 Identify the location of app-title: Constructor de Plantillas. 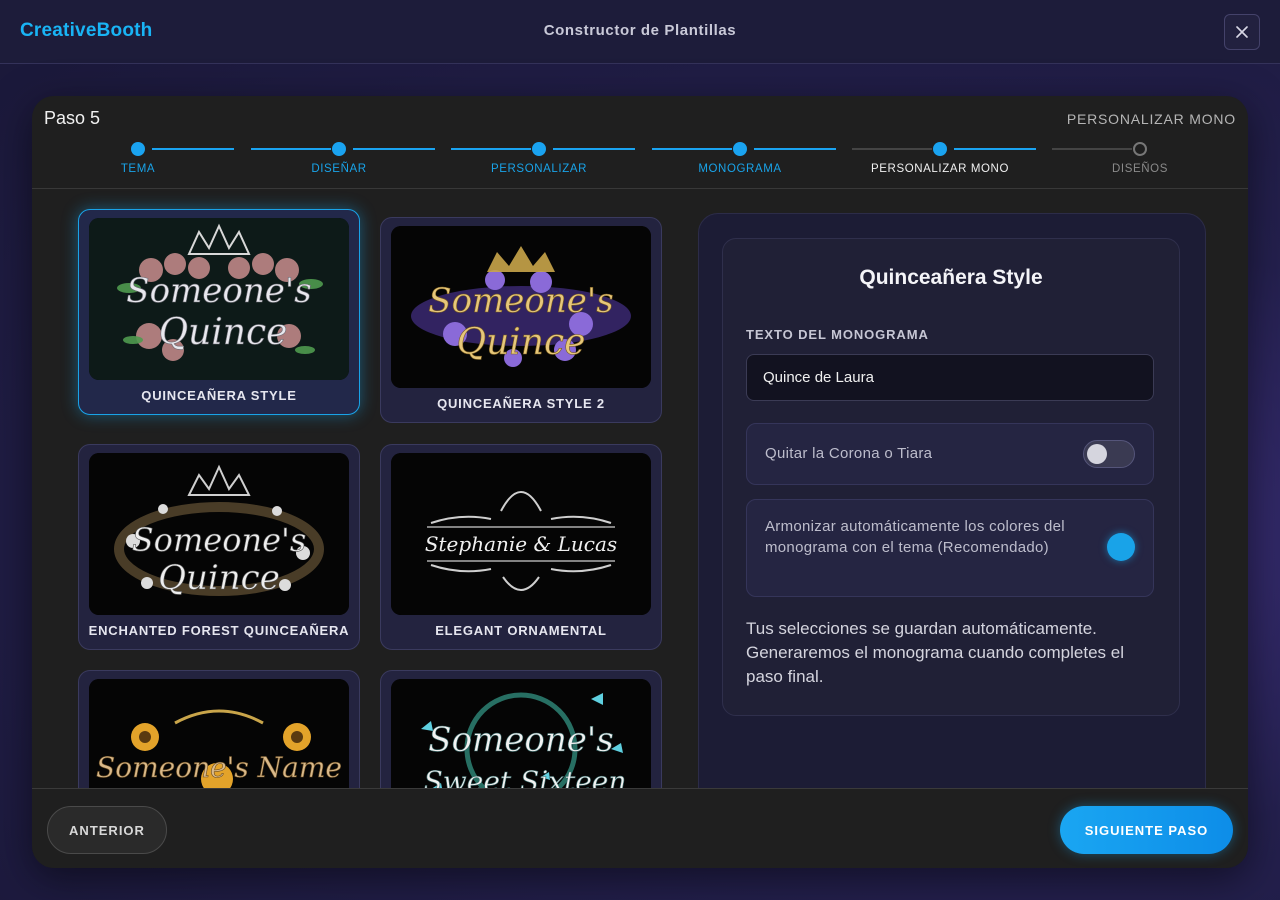
(640, 30).